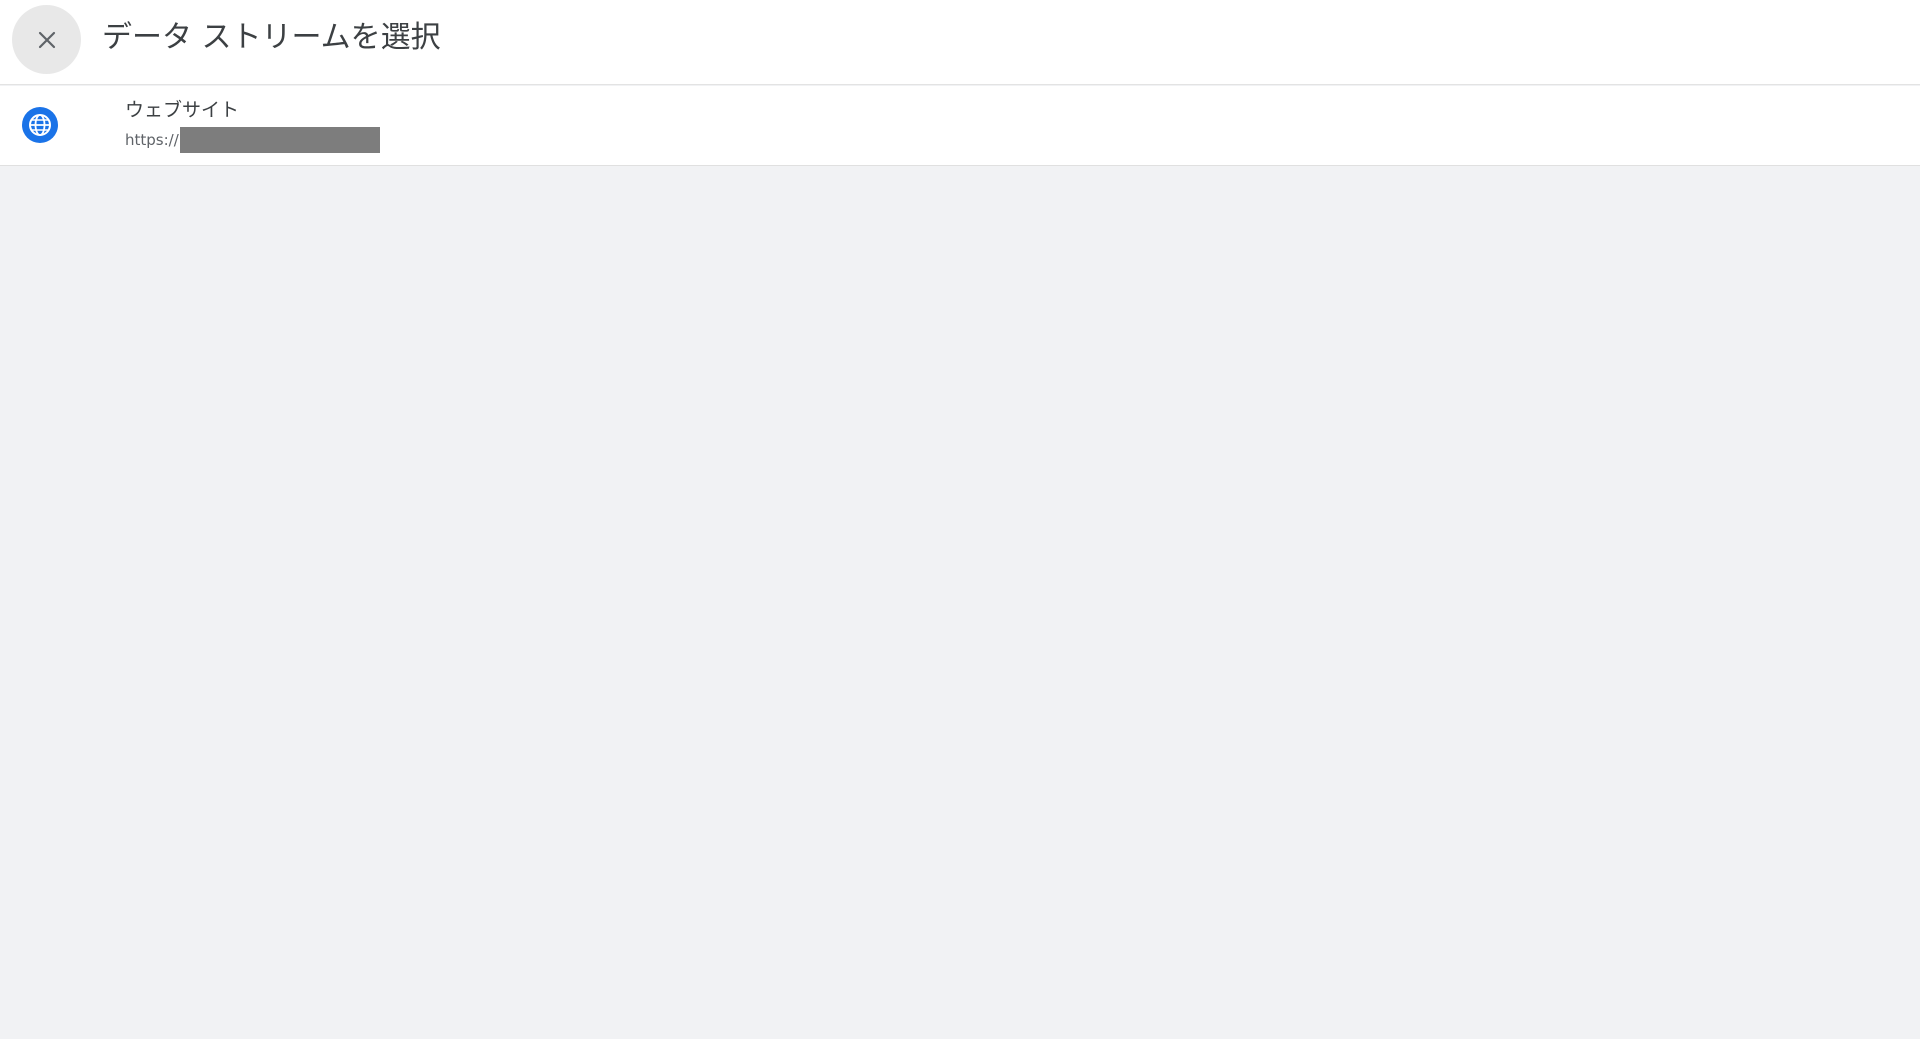  Describe the element at coordinates (960, 42) in the screenshot. I see `dialog-header: データ ストリームを選択` at that location.